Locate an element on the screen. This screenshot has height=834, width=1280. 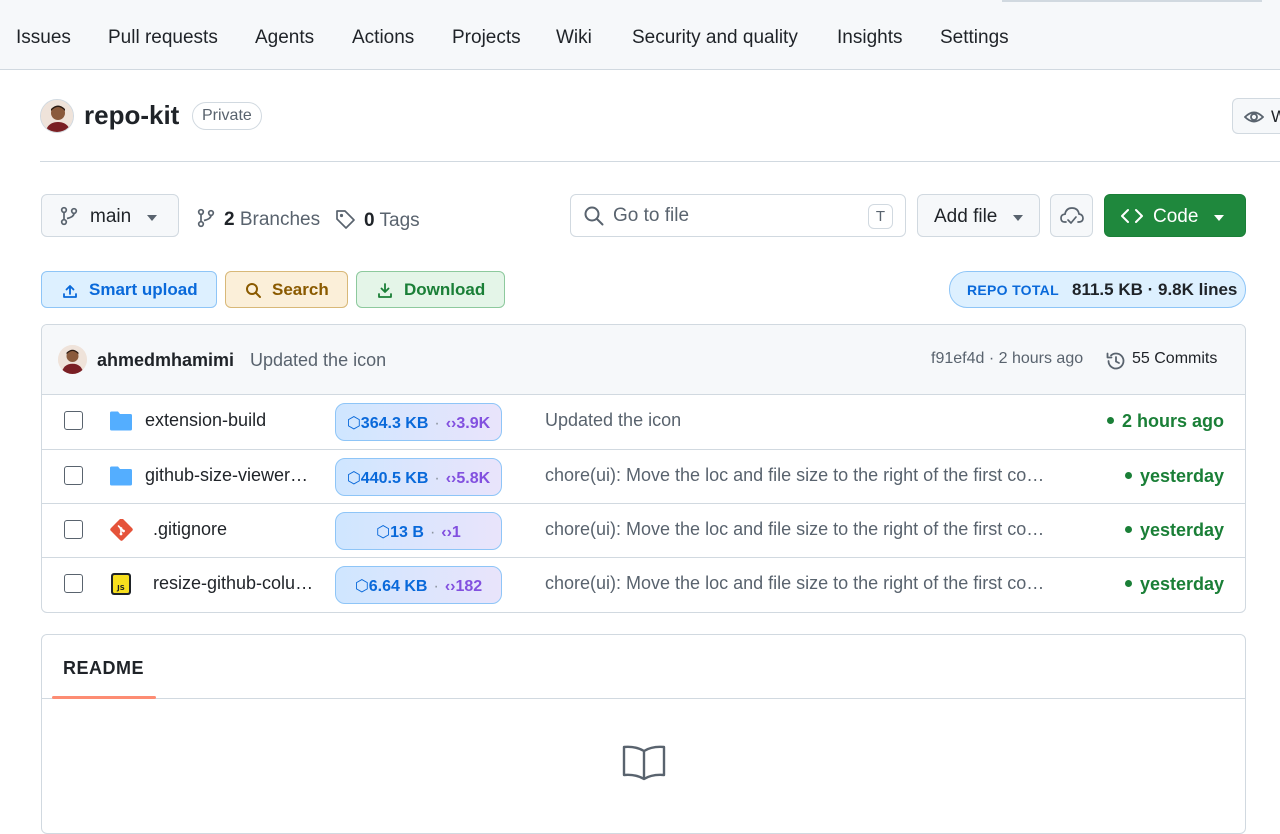
cloud-icon is located at coordinates (1072, 215).